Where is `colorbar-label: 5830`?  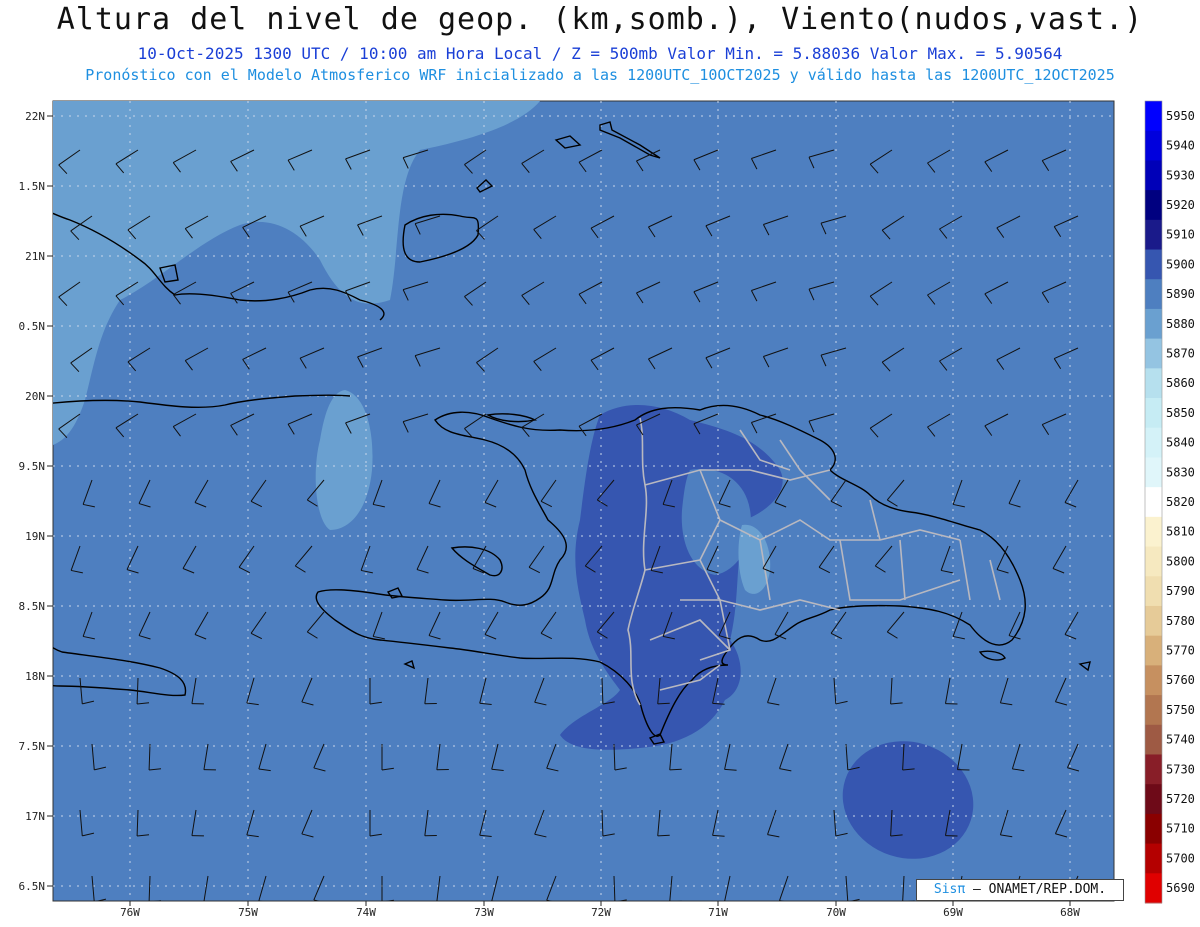
colorbar-label: 5830 is located at coordinates (1180, 472).